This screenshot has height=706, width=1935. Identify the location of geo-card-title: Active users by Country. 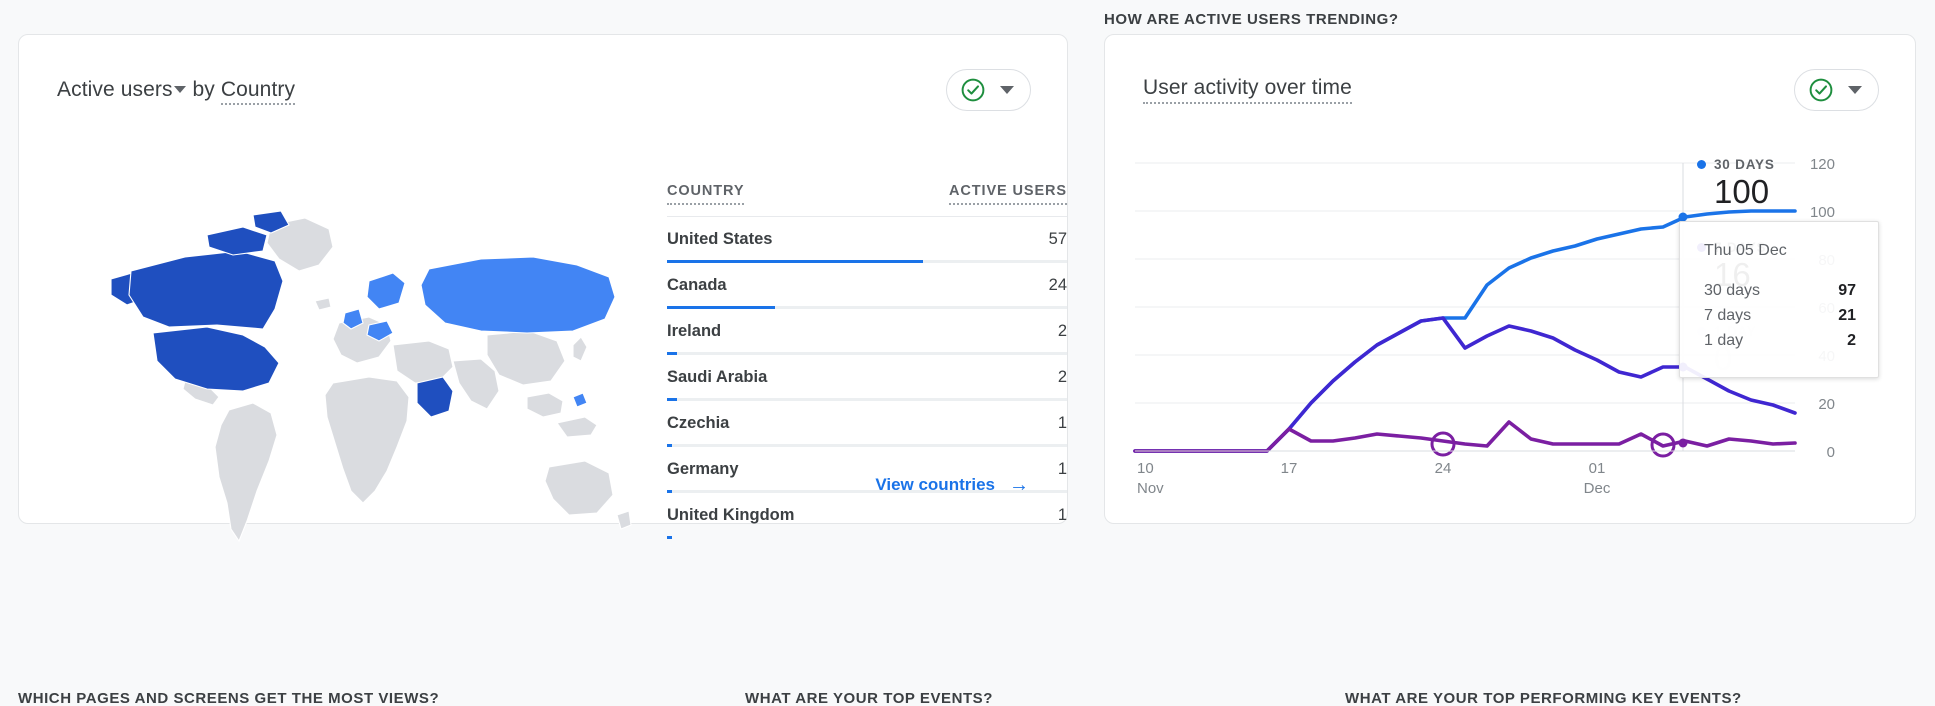
(176, 91).